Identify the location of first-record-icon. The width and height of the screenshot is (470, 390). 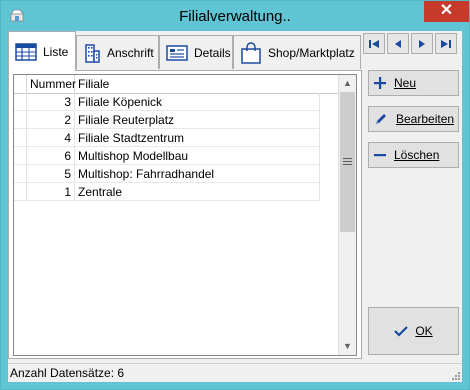
(374, 43).